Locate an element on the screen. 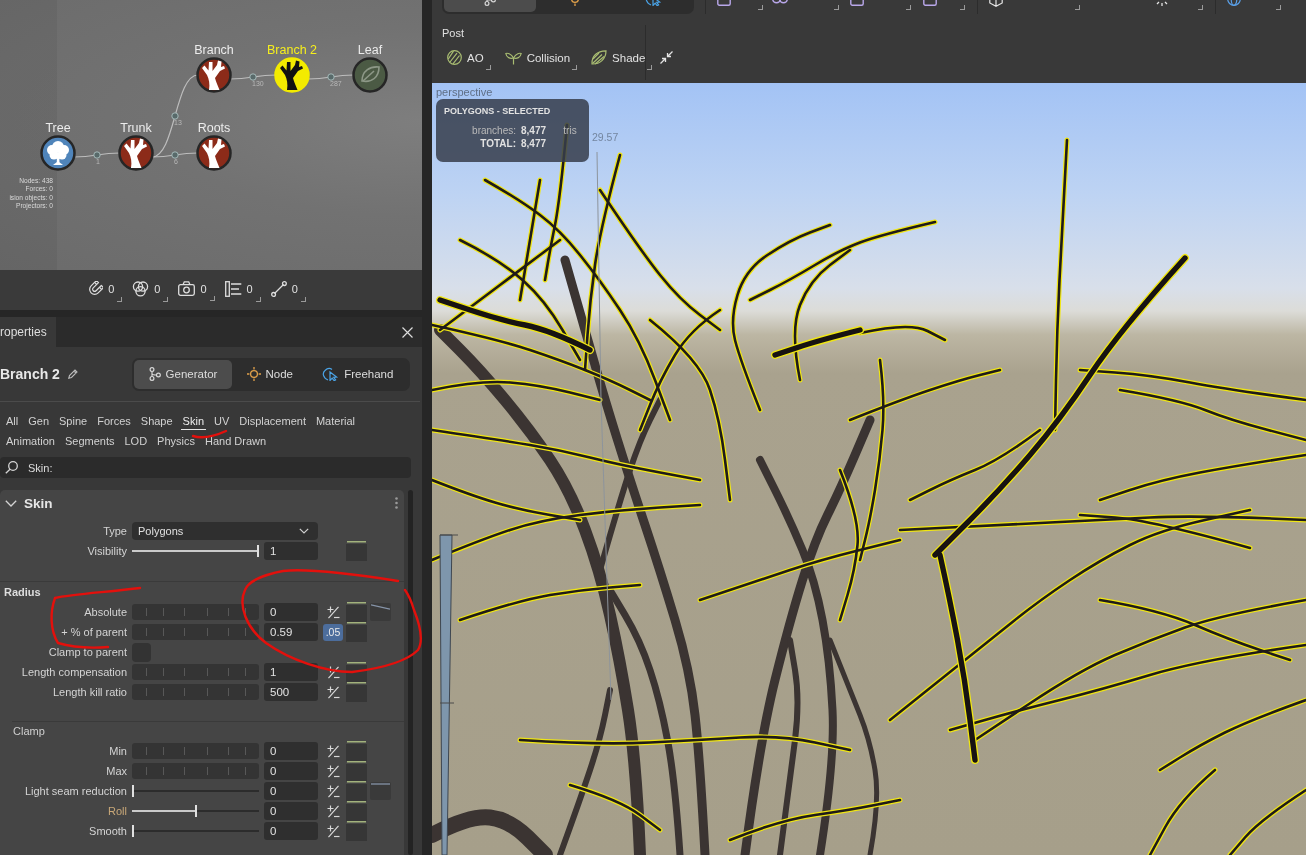 The width and height of the screenshot is (1306, 855). chevron-down-icon is located at coordinates (11, 503).